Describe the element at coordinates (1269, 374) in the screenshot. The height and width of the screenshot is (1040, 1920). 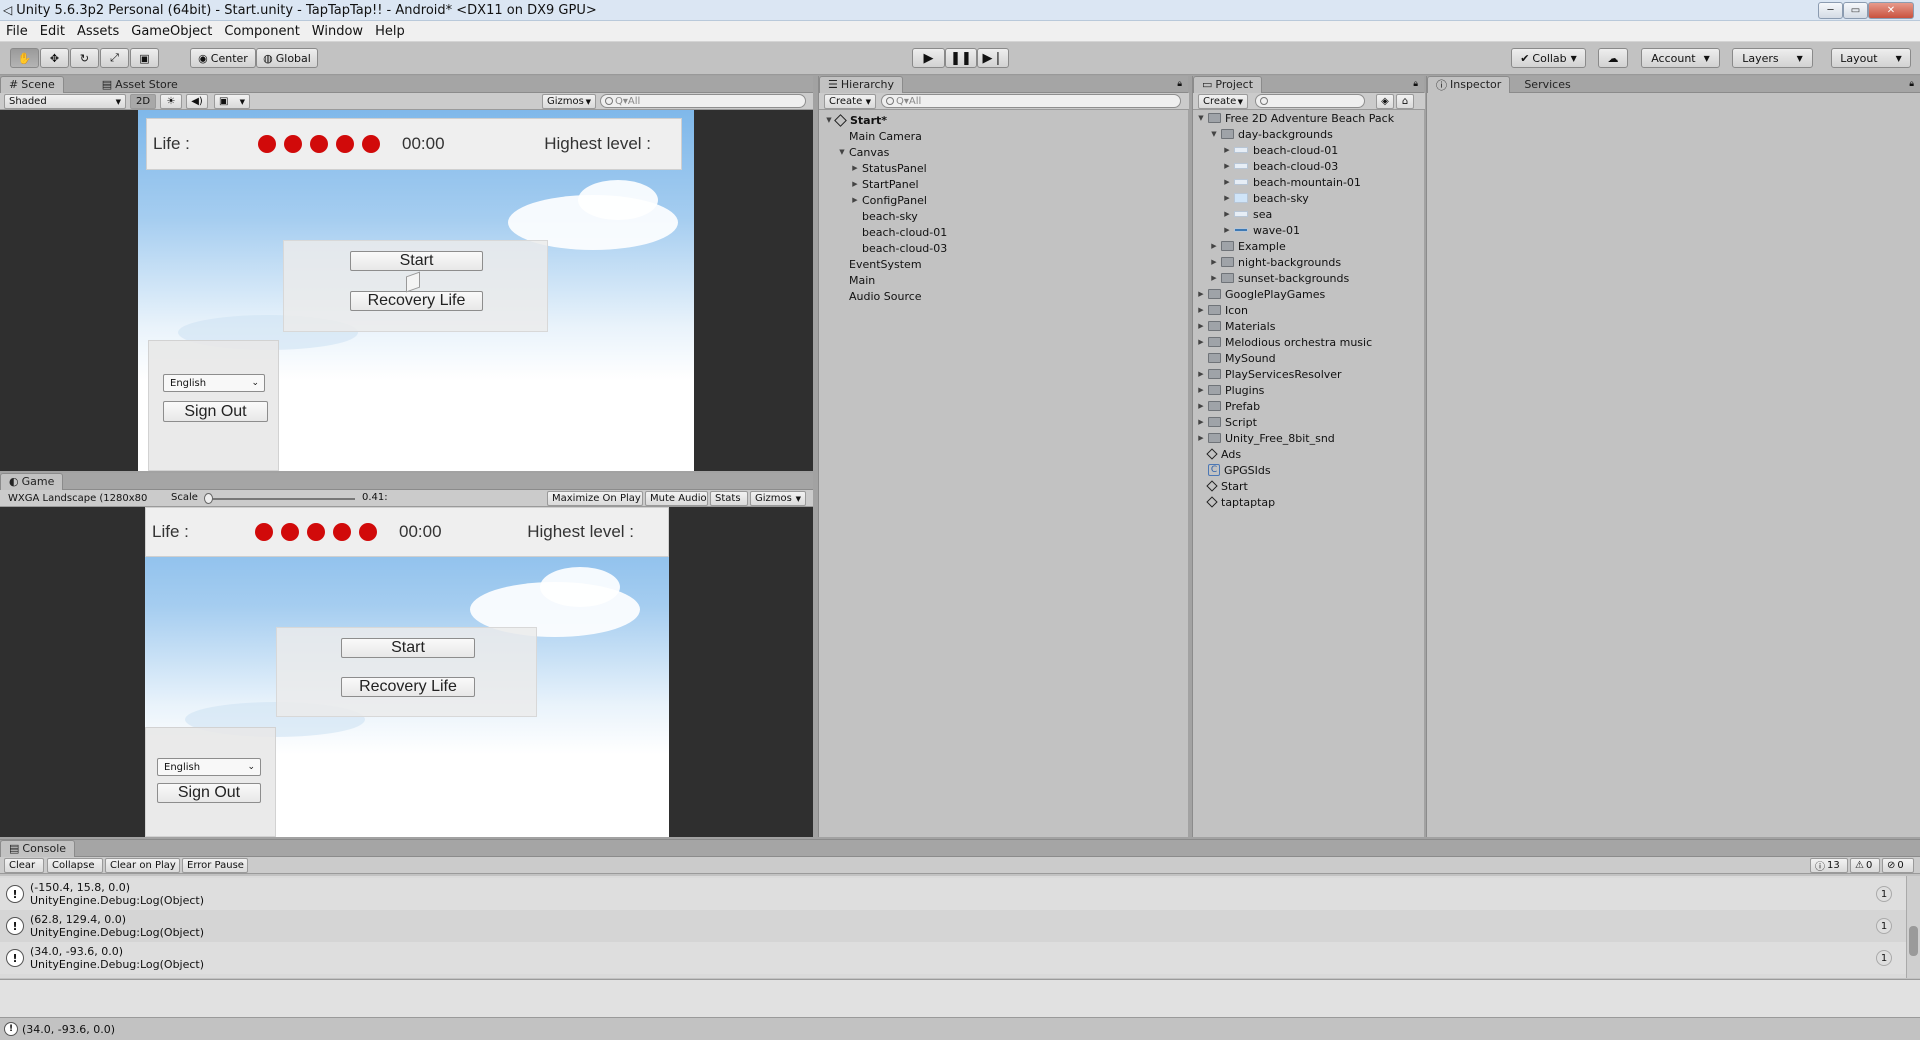
I see `project-item: ▶ PlayServicesResolver` at that location.